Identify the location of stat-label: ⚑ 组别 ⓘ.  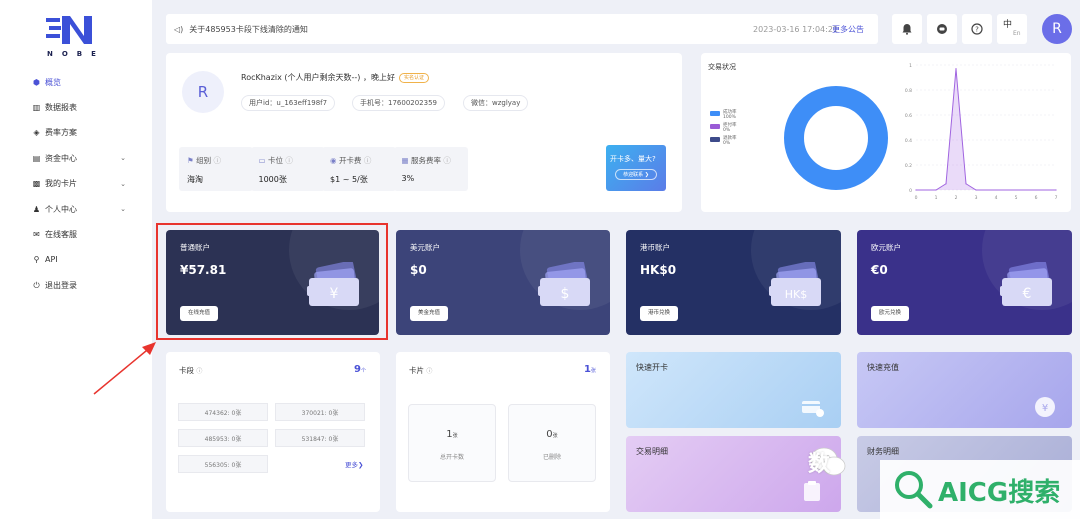
(204, 160).